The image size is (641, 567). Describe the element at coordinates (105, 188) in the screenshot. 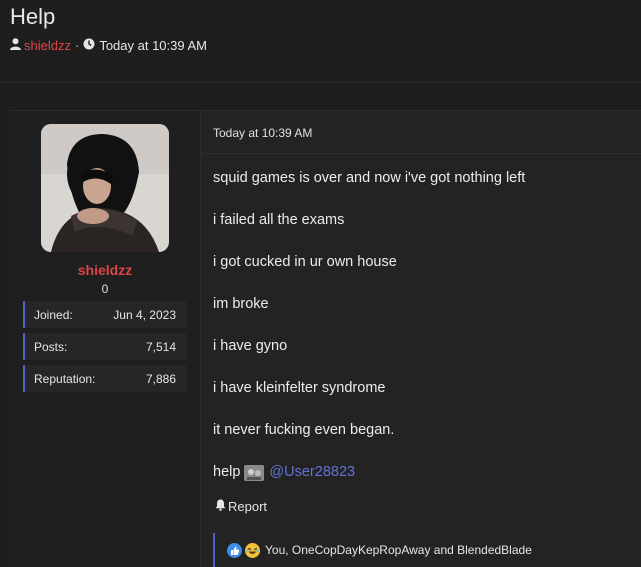

I see `avatar` at that location.